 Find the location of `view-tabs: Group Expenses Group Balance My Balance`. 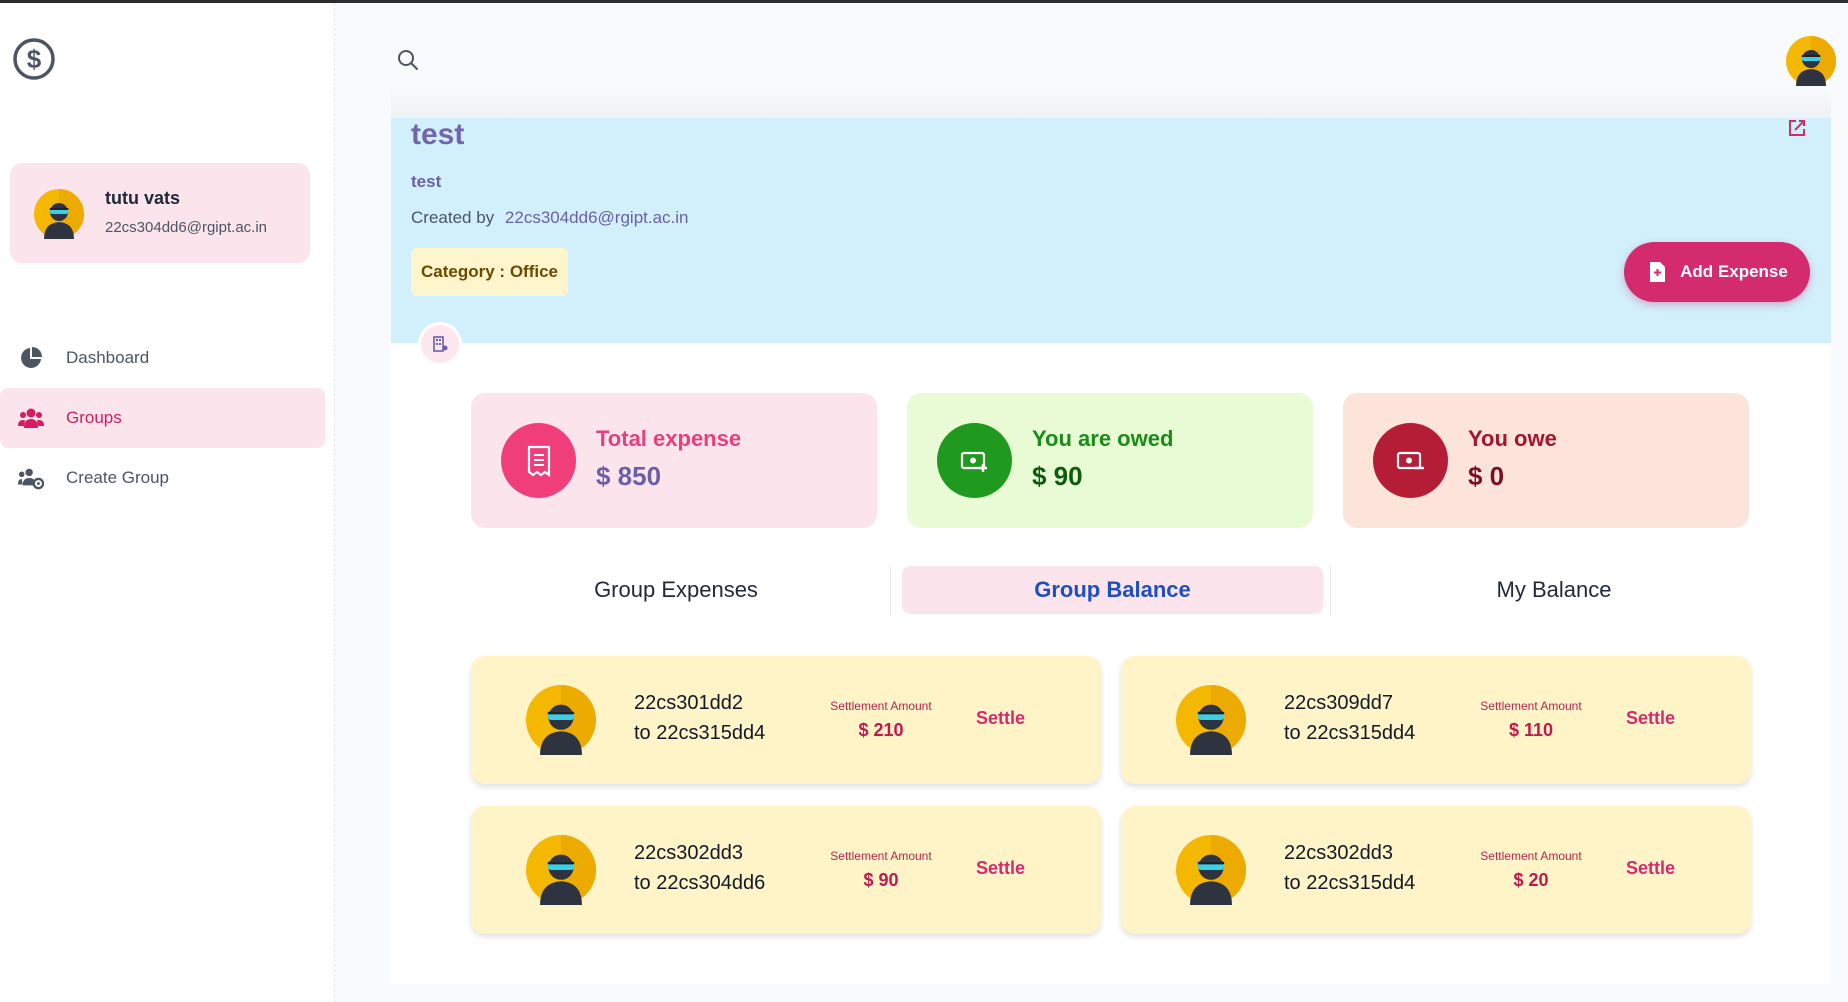

view-tabs: Group Expenses Group Balance My Balance is located at coordinates (1121, 591).